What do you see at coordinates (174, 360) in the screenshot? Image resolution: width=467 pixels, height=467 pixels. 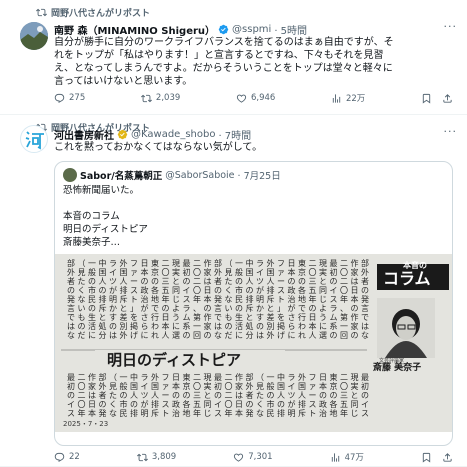 I see `article-headline: 明日のディストピア` at bounding box center [174, 360].